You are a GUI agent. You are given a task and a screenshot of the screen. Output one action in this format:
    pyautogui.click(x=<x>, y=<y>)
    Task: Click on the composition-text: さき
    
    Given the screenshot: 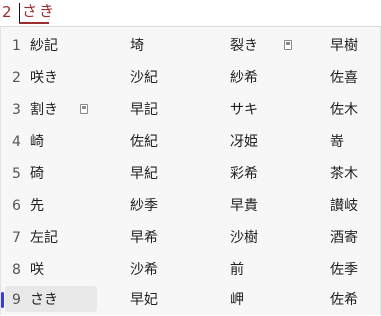 What is the action you would take?
    pyautogui.click(x=39, y=11)
    